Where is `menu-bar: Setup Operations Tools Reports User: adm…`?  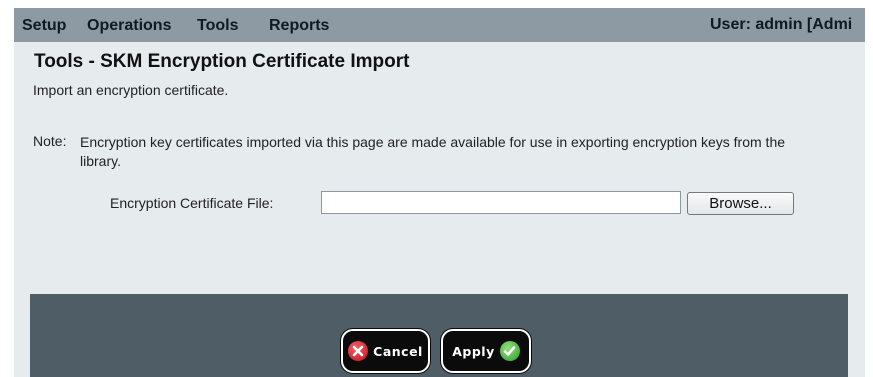 menu-bar: Setup Operations Tools Reports User: adm… is located at coordinates (439, 25).